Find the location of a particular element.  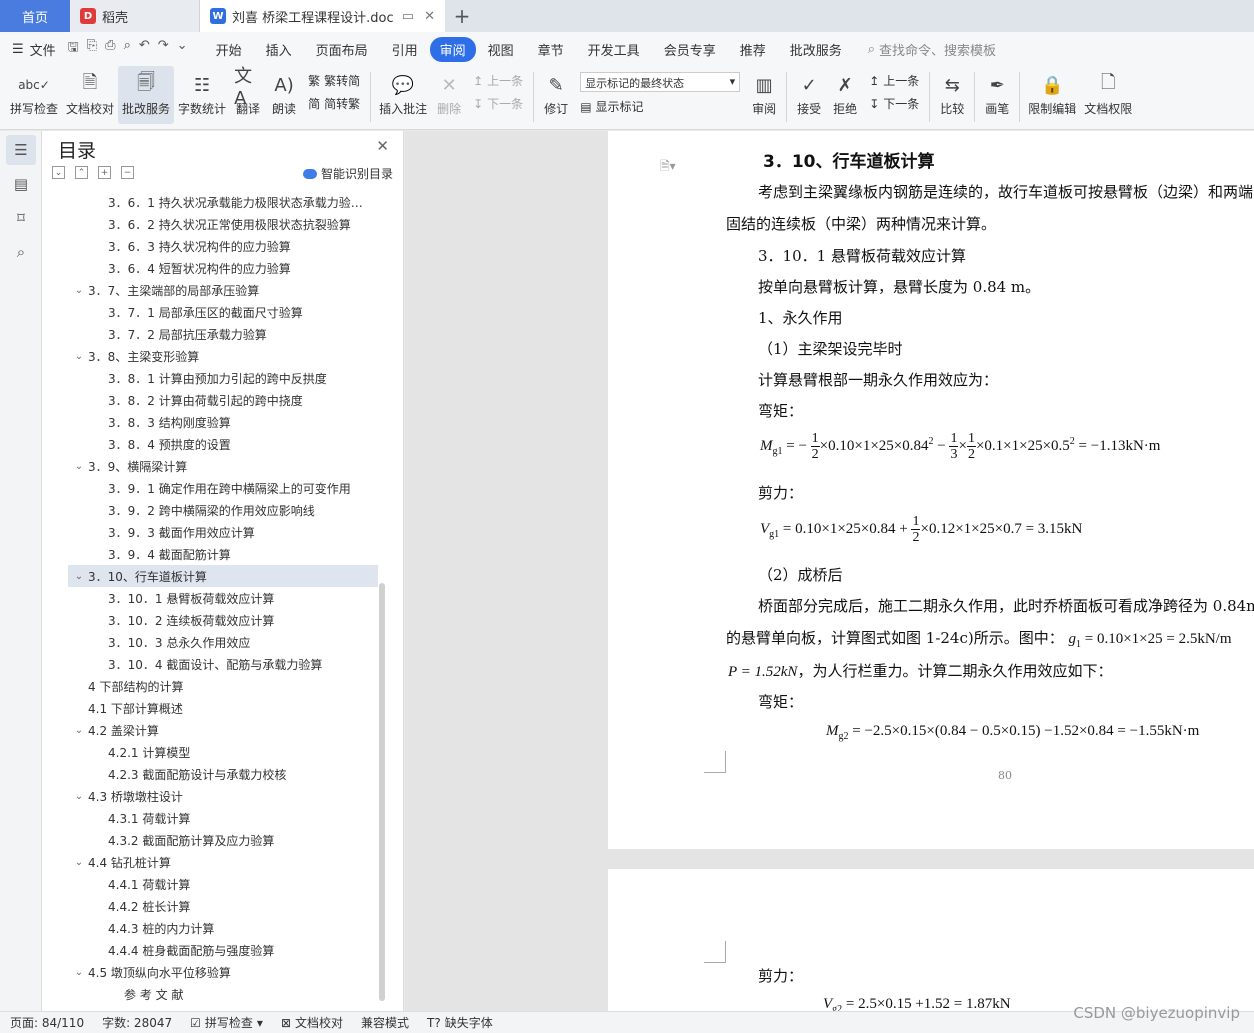

toc-item: 4.3.1 荷载计算 is located at coordinates (223, 818).